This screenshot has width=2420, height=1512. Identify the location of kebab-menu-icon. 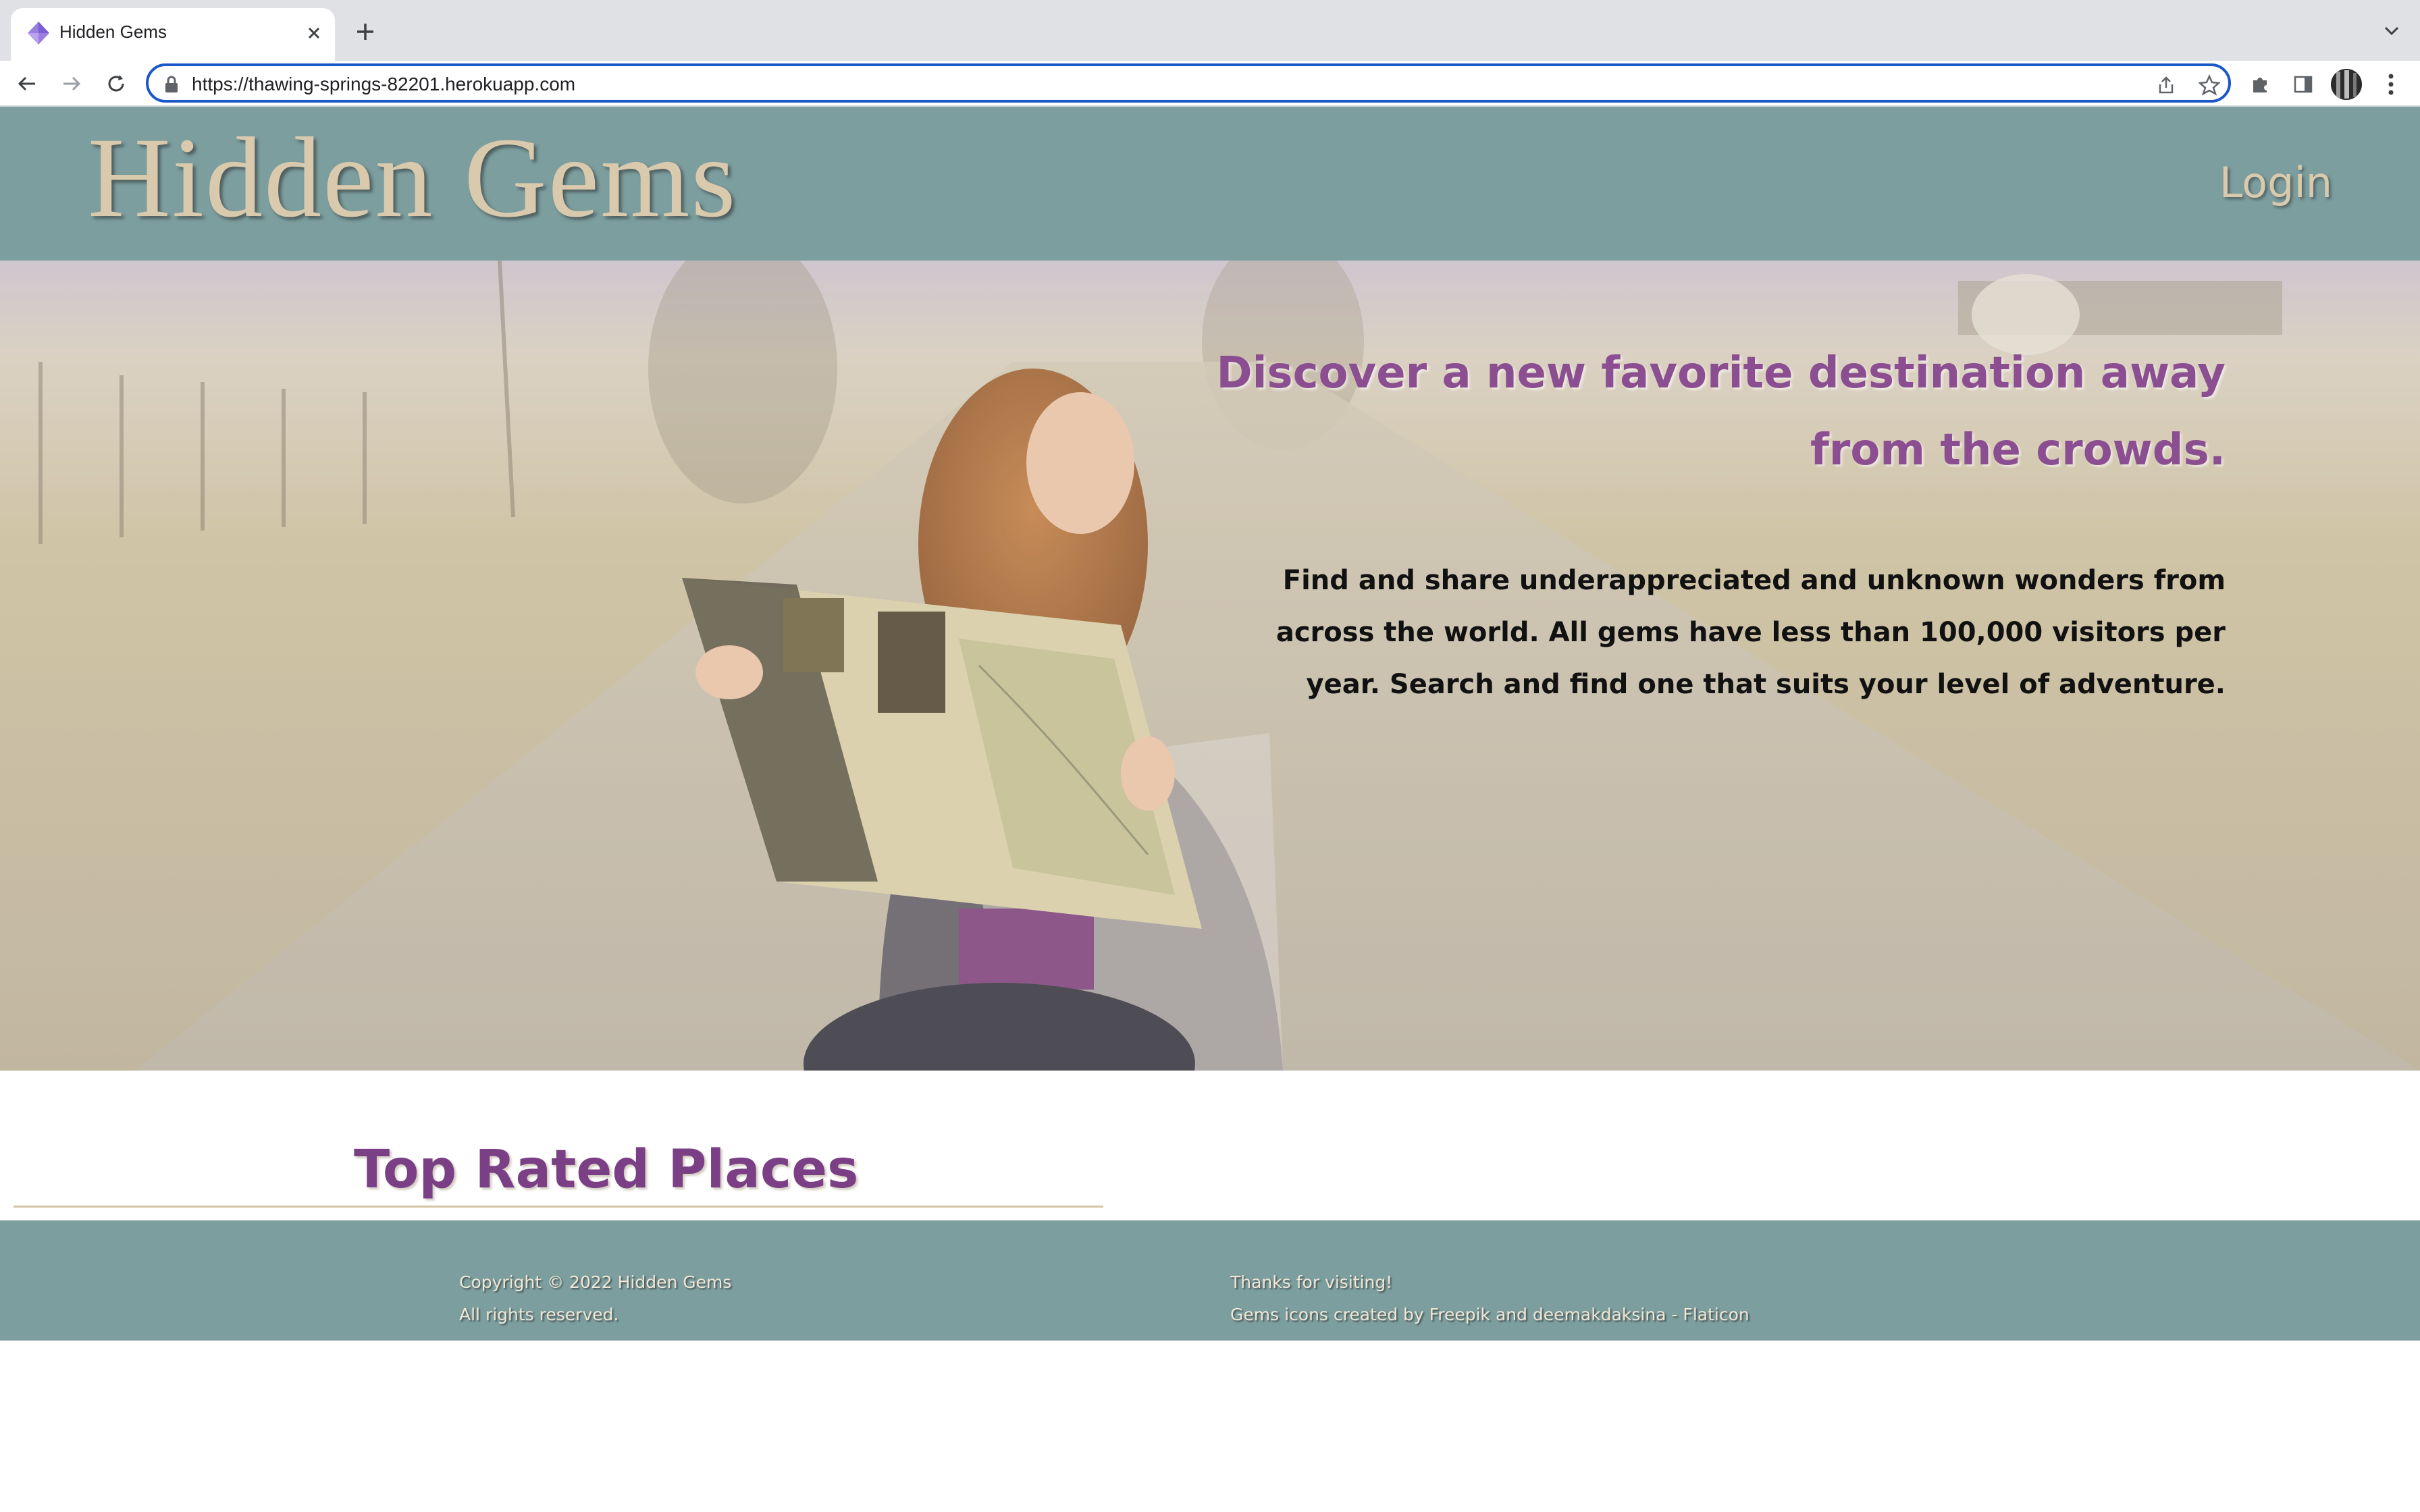
(2391, 84).